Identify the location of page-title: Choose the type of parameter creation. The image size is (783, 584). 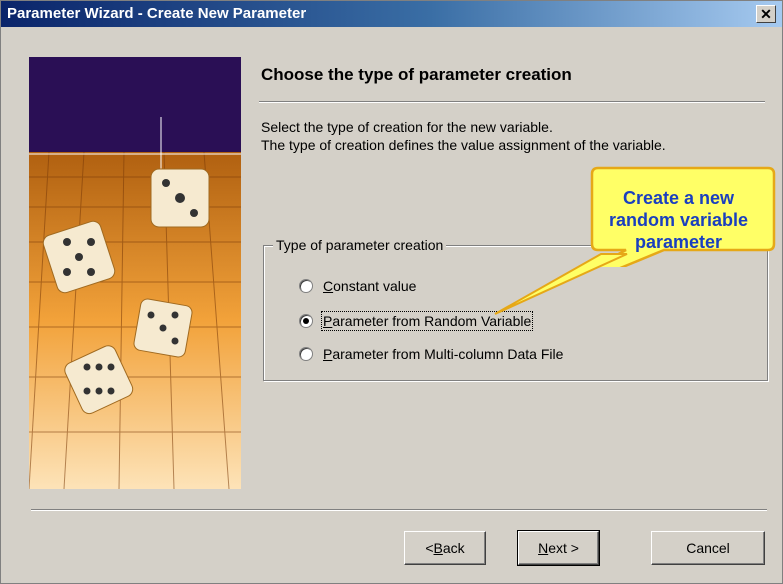
(416, 74).